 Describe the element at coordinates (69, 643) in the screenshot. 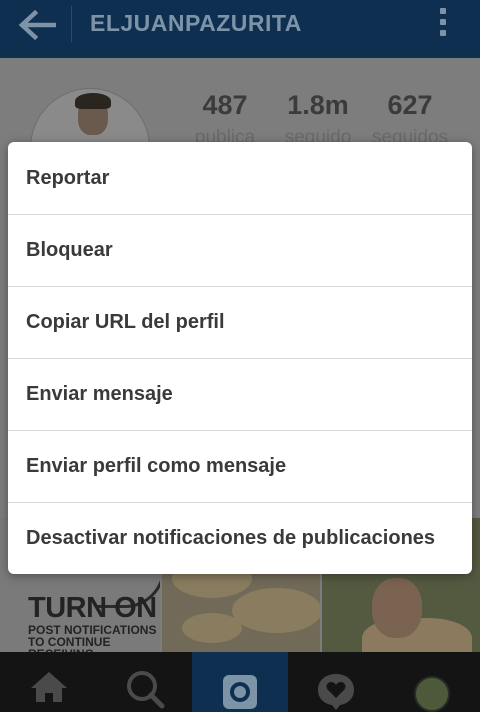

I see `grid-photo-caption-line: TO CONTINUE RECEIVING` at that location.